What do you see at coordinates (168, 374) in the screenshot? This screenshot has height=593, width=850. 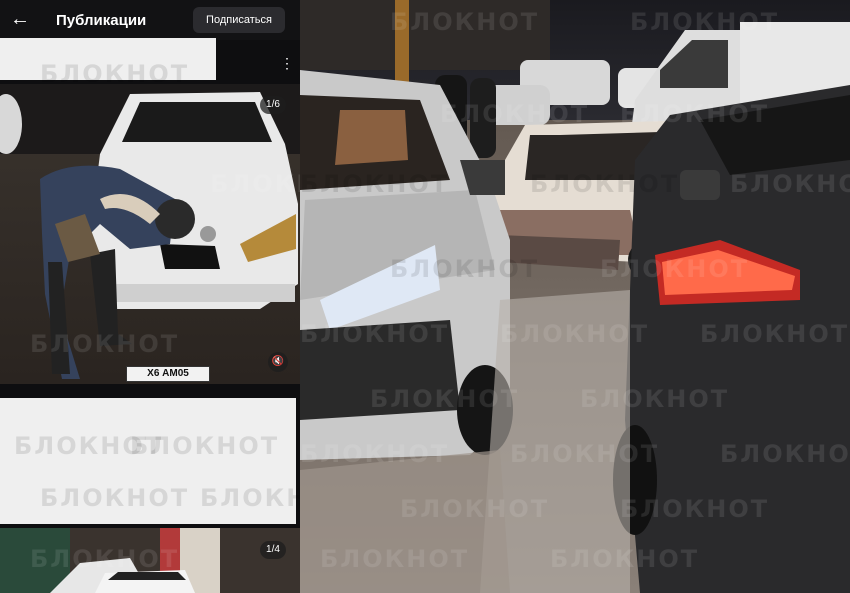 I see `license-plate: Х6 АМ05` at bounding box center [168, 374].